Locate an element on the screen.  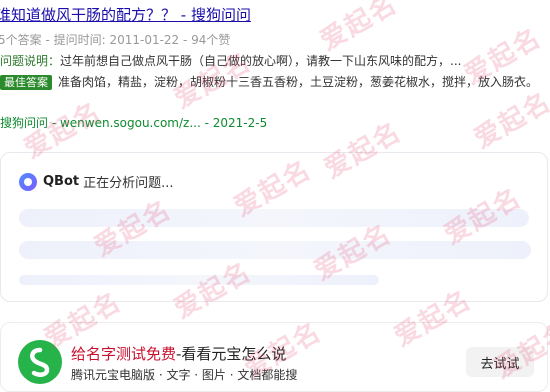
ad-title: 给名字测试免费-看看元宝怎么说 is located at coordinates (178, 353).